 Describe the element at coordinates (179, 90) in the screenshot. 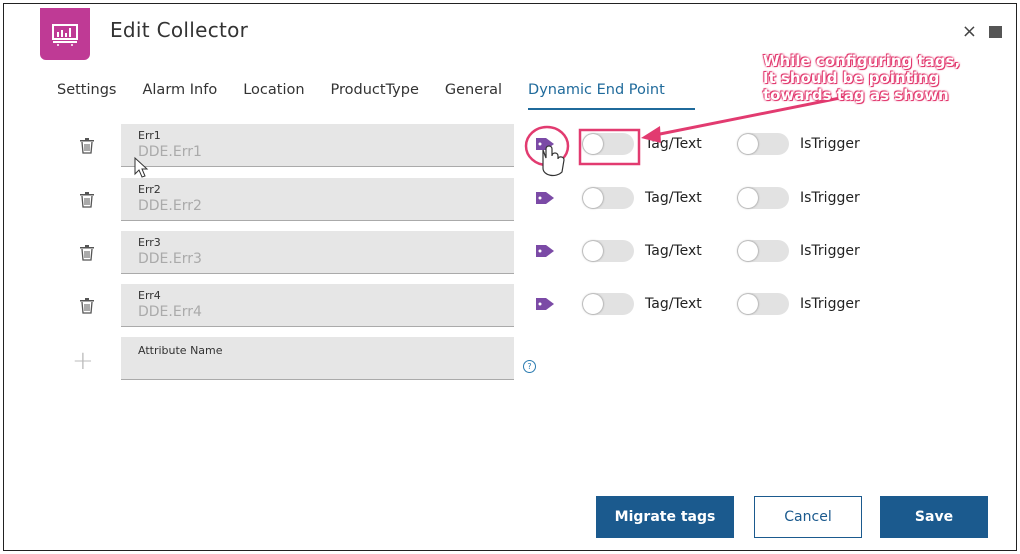

I see `tab-alarm-info: Alarm Info` at that location.